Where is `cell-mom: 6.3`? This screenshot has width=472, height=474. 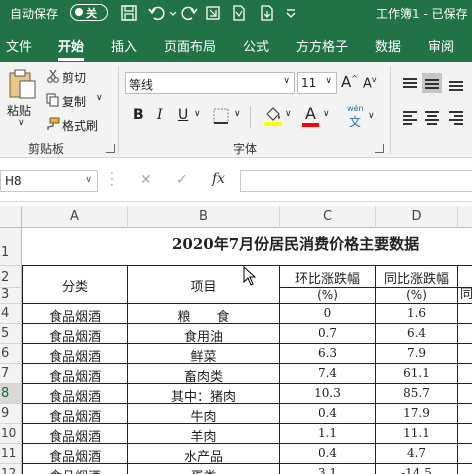
cell-mom: 6.3 is located at coordinates (328, 354).